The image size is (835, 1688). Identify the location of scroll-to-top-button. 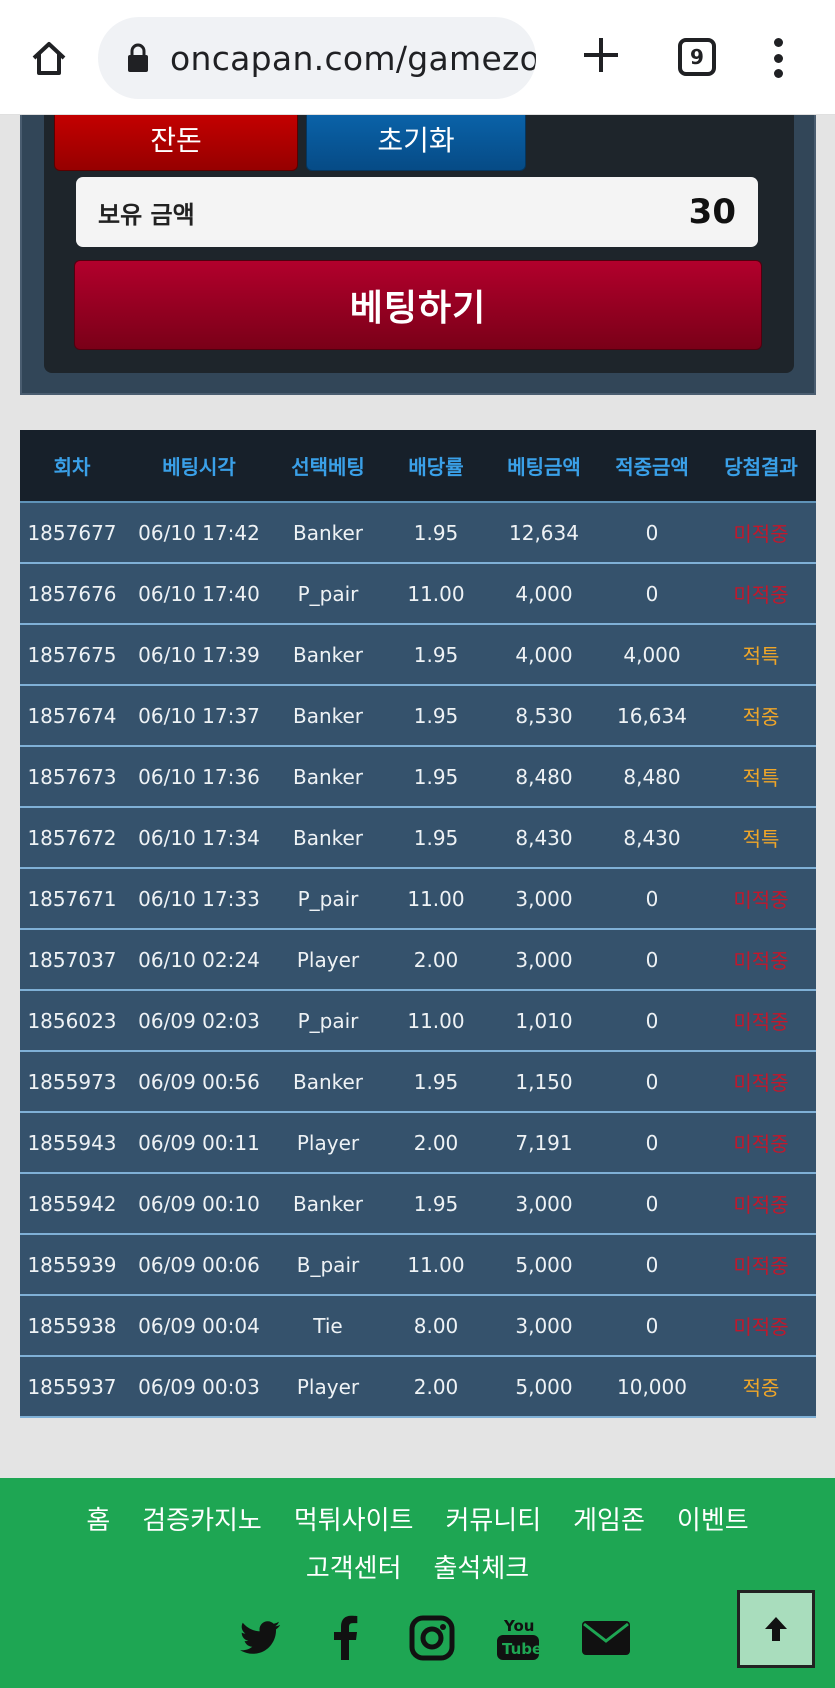
(776, 1629).